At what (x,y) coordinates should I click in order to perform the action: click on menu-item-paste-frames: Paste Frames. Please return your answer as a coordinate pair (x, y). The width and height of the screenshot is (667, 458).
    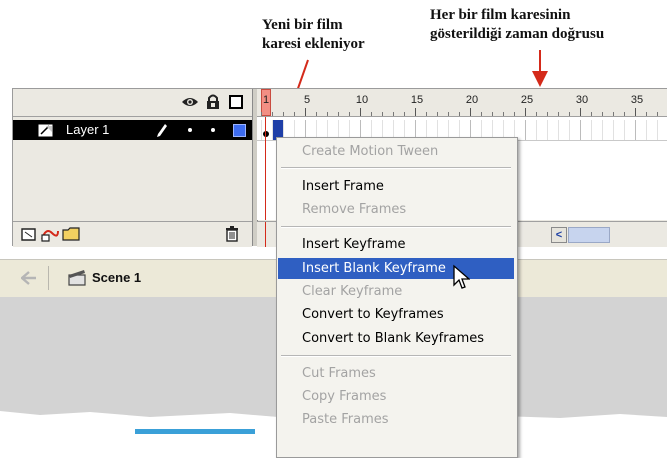
    Looking at the image, I should click on (396, 419).